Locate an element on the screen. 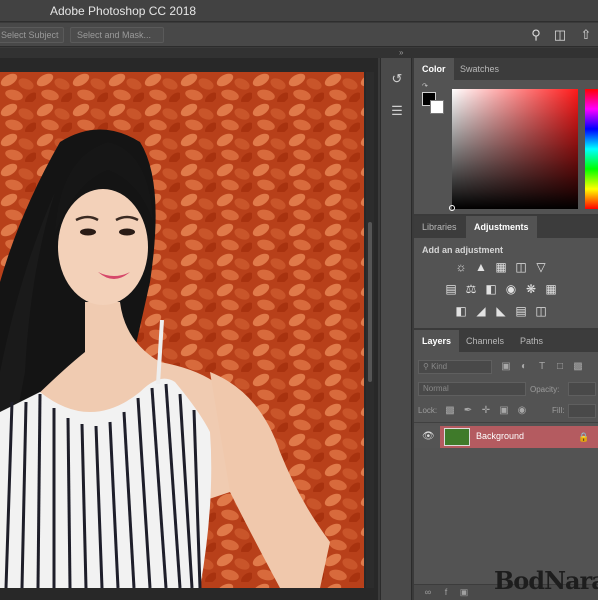 The width and height of the screenshot is (598, 600). levels-icon: ▲ is located at coordinates (481, 267).